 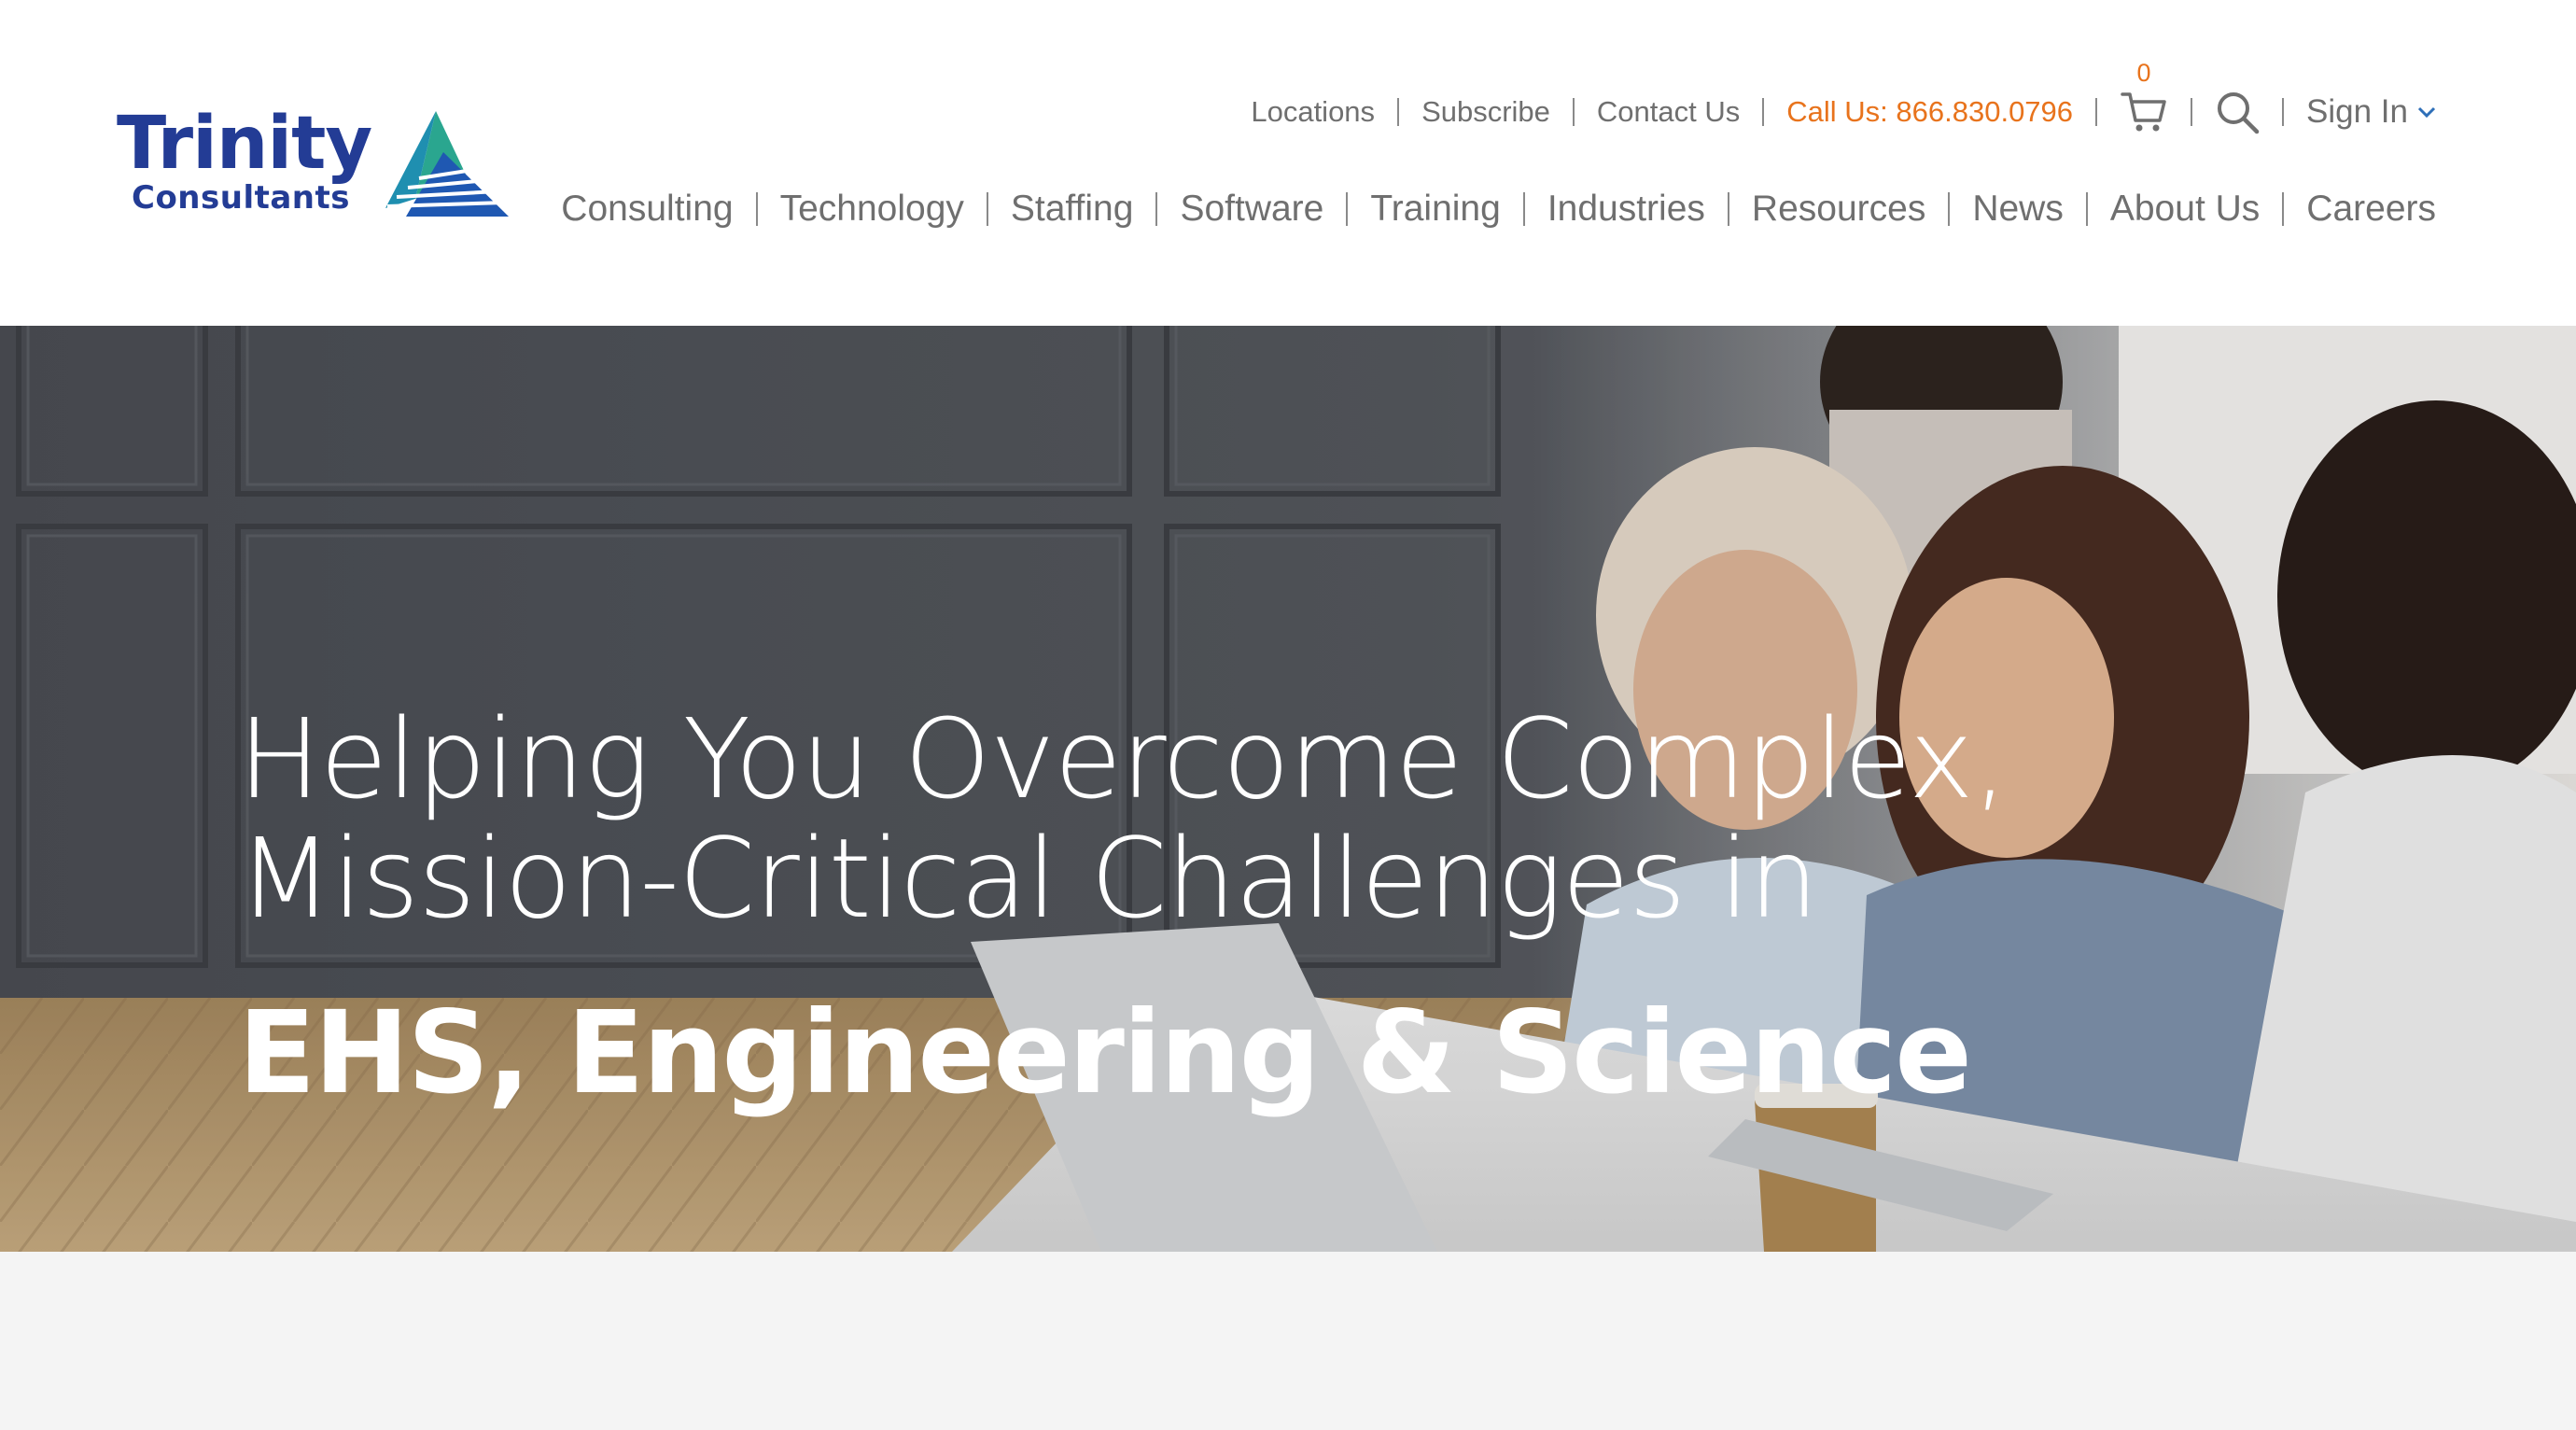 What do you see at coordinates (447, 164) in the screenshot?
I see `logo-triangle-icon` at bounding box center [447, 164].